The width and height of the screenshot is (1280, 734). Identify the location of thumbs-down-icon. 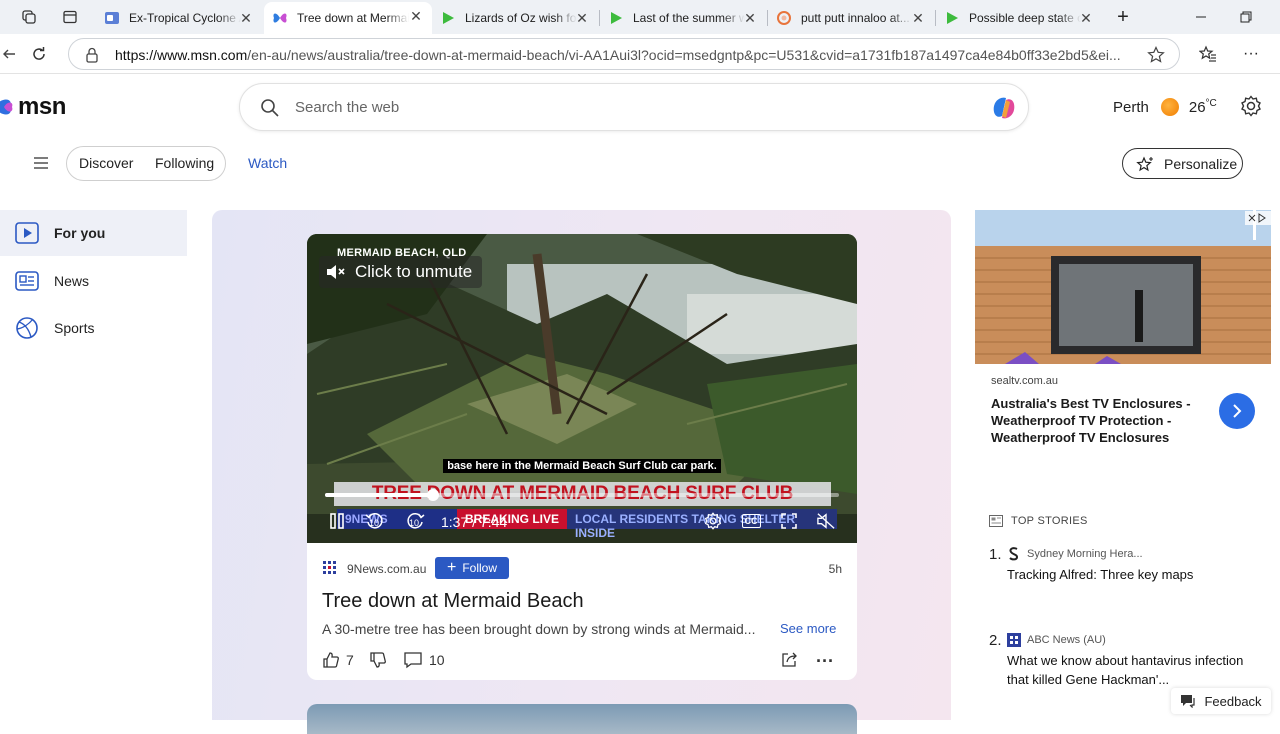
(378, 660).